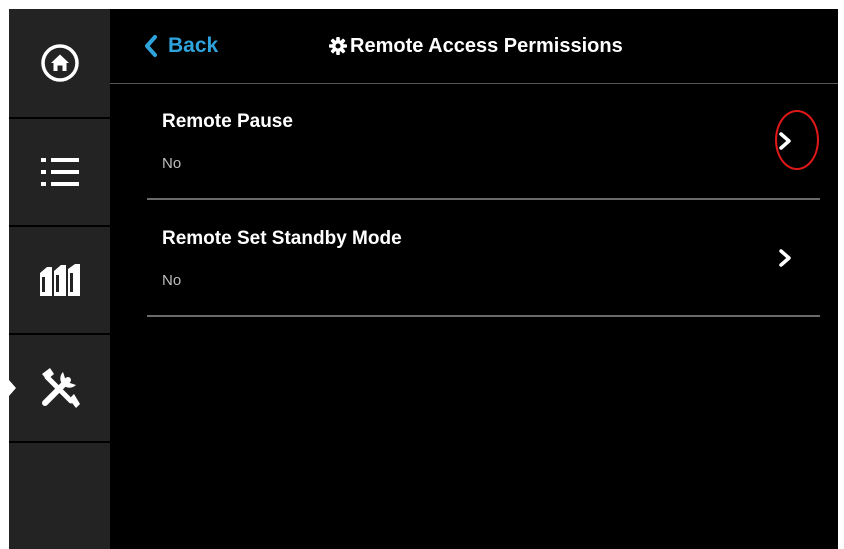 The height and width of the screenshot is (549, 844). I want to click on home-icon, so click(59, 63).